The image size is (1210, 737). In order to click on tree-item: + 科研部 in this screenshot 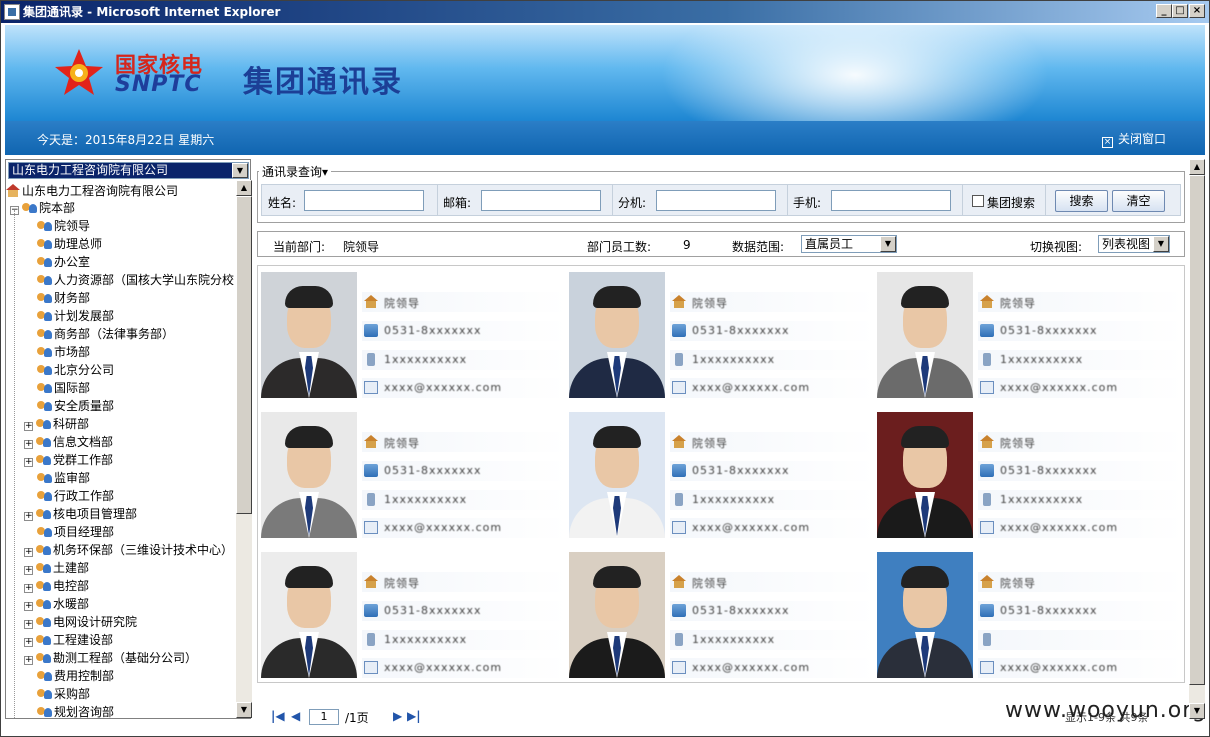, I will do `click(56, 424)`.